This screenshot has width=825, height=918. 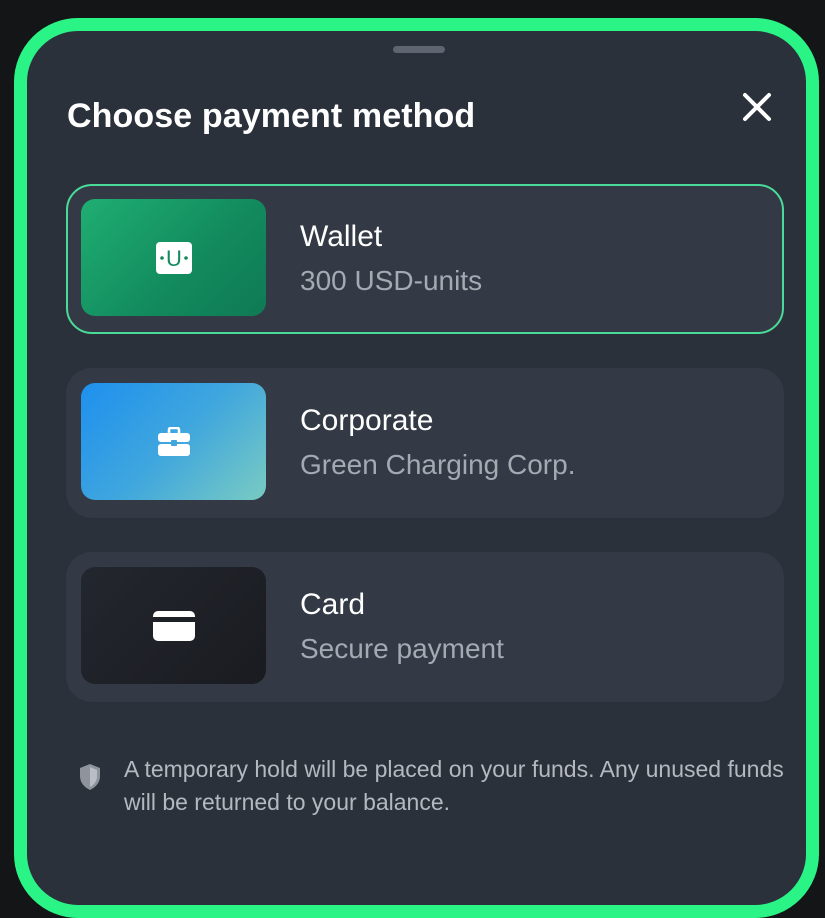 I want to click on payment-option-card: Card Secure payment, so click(x=425, y=627).